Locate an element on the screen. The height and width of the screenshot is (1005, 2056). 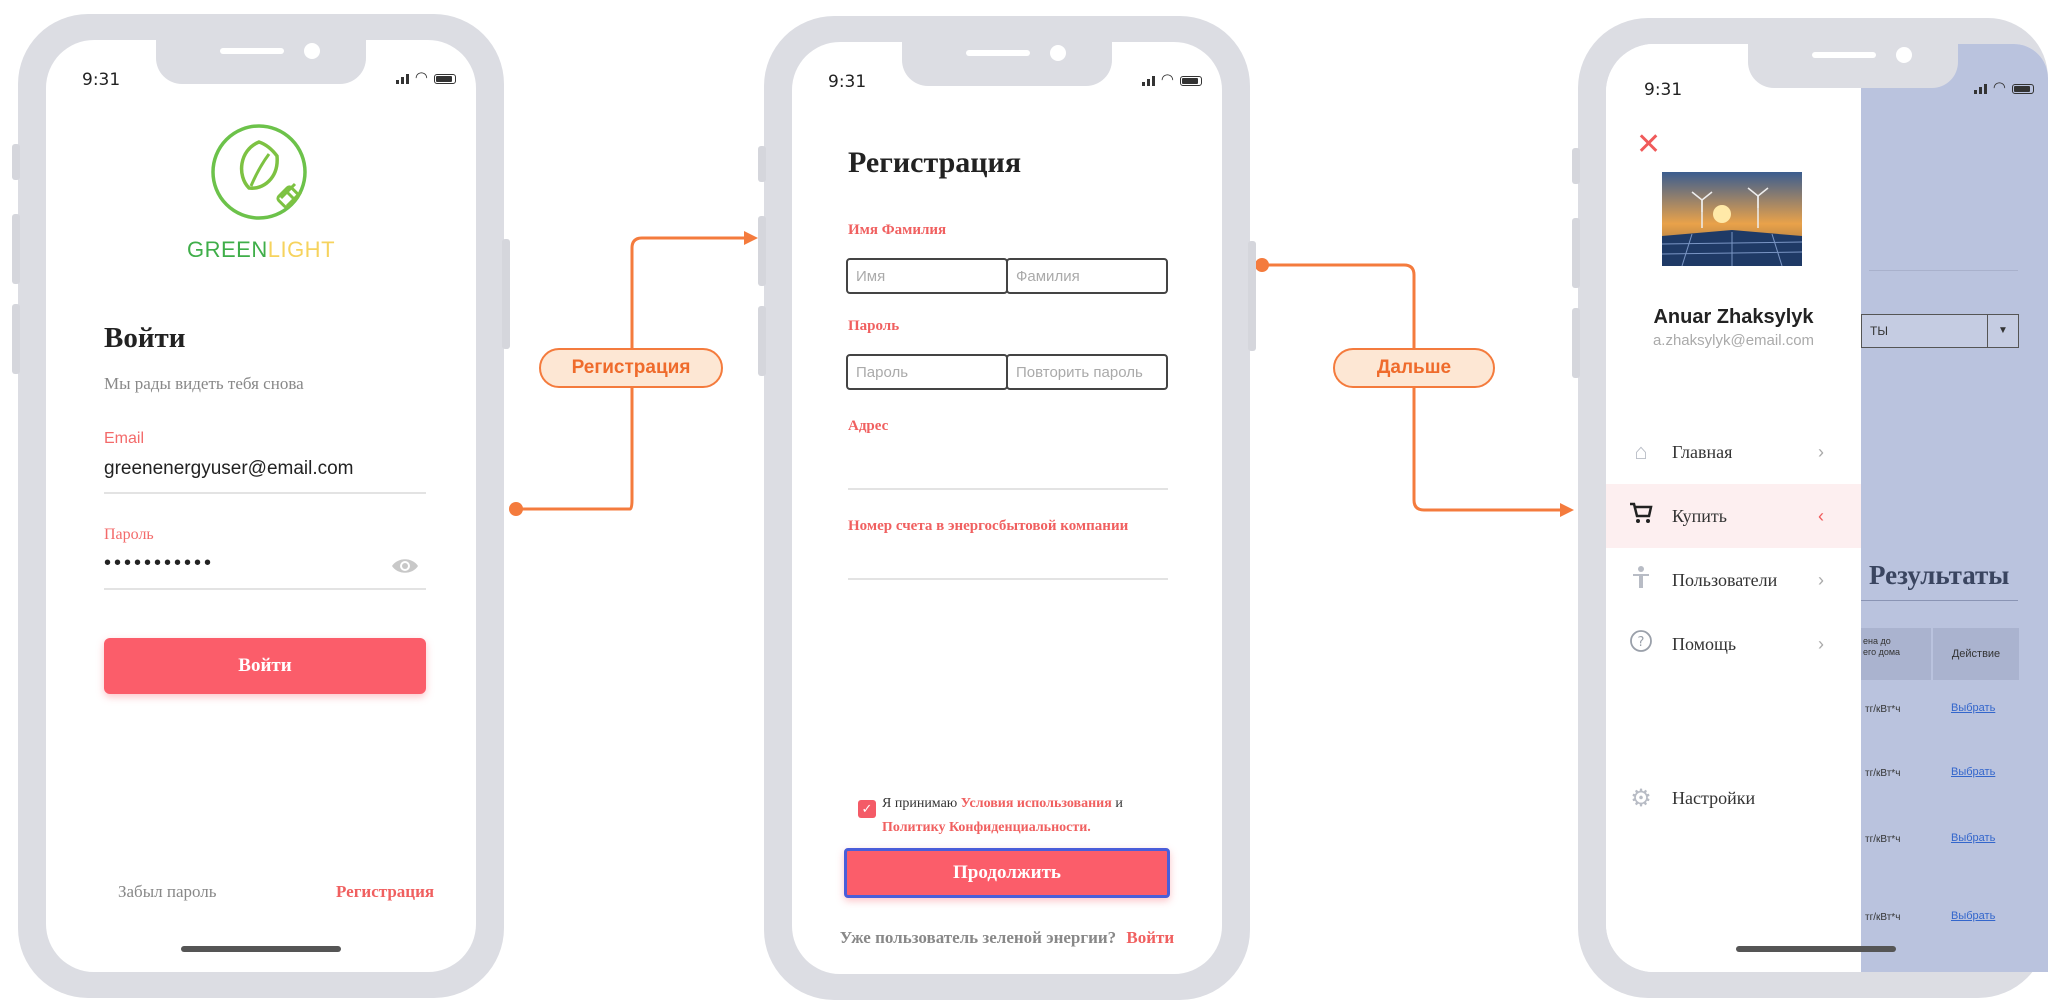
close-icon: ✕ is located at coordinates (1648, 145).